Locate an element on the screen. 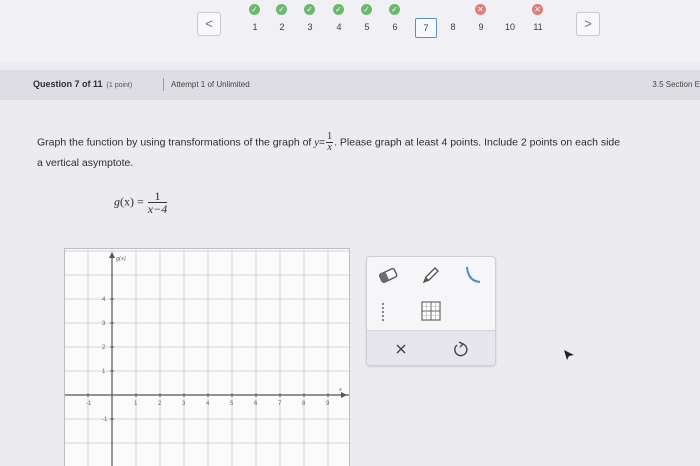 The height and width of the screenshot is (466, 700). clear-icon is located at coordinates (401, 349).